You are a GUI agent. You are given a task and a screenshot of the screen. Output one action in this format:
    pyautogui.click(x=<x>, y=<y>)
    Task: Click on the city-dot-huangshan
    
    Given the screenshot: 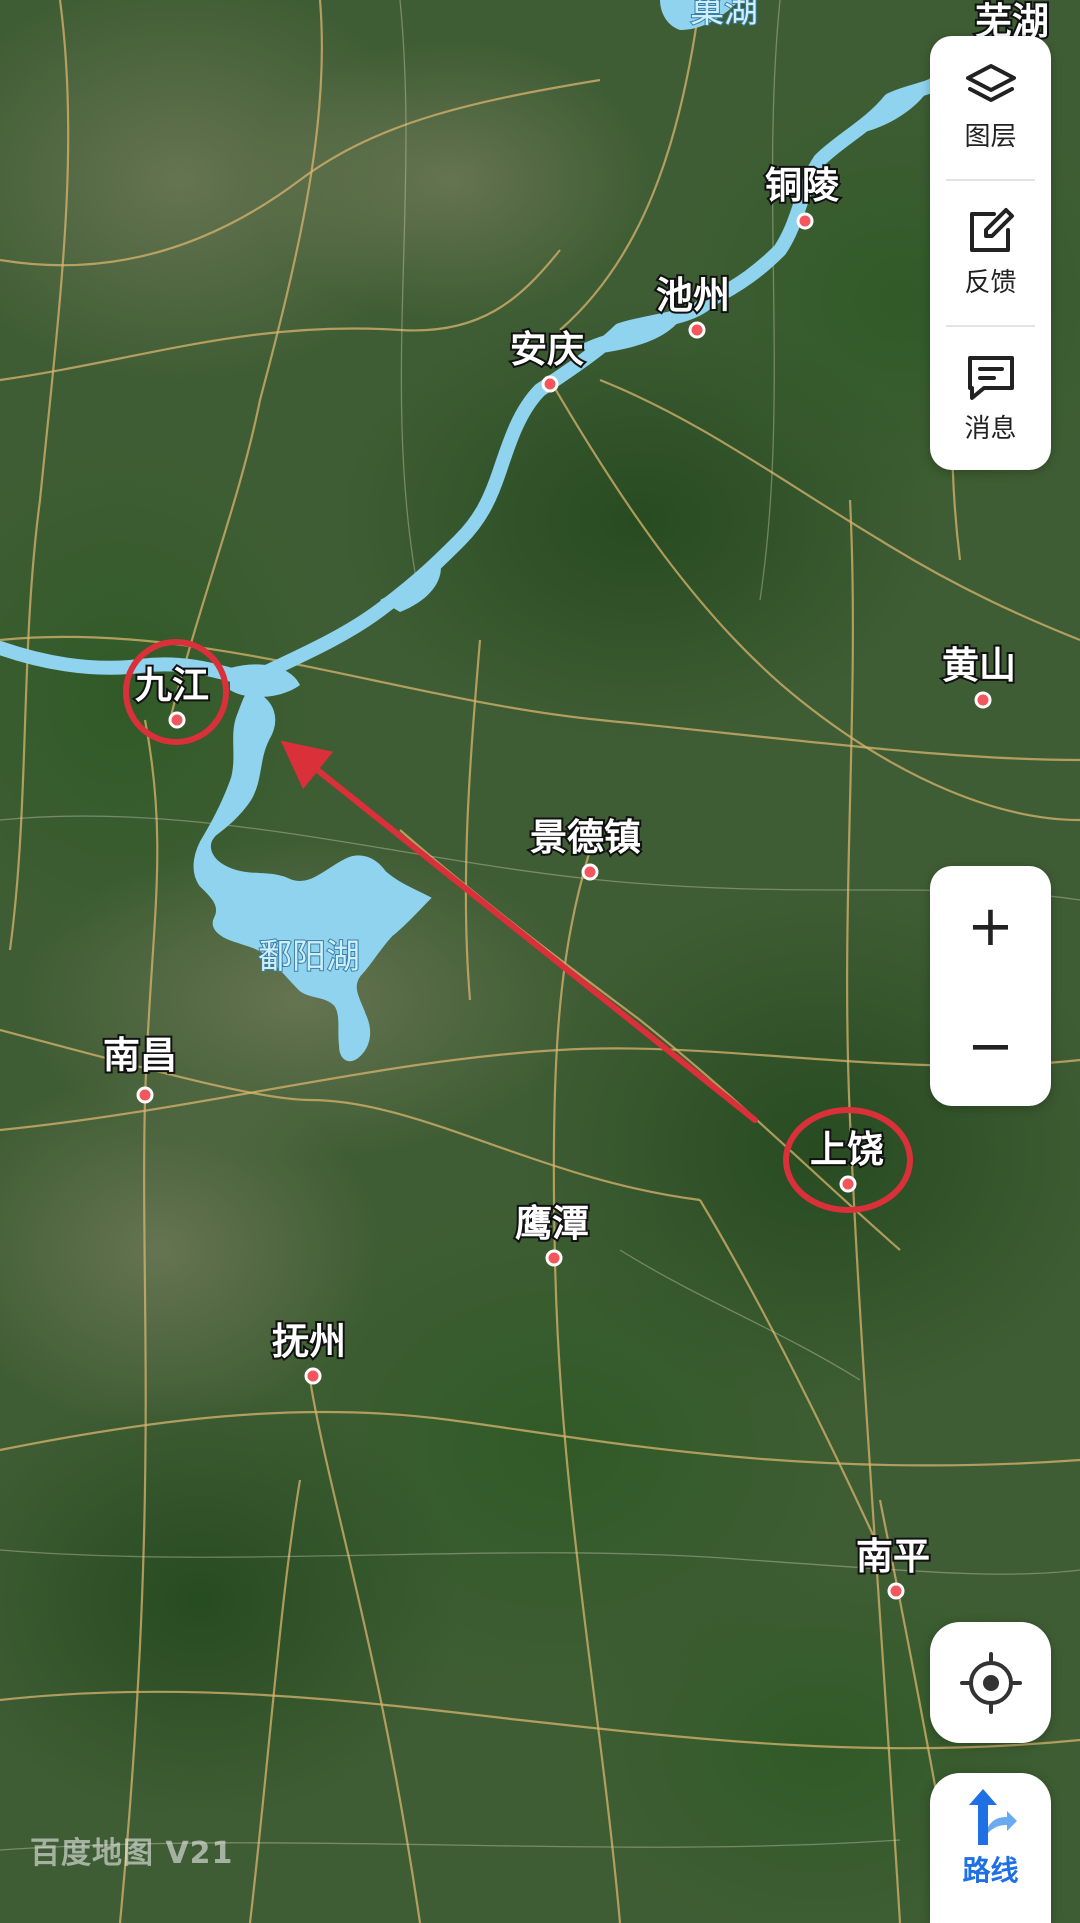 What is the action you would take?
    pyautogui.click(x=983, y=700)
    